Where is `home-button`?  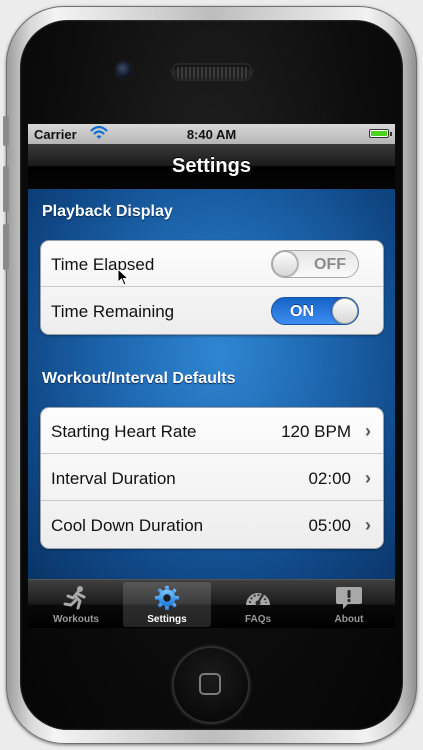
home-button is located at coordinates (211, 685).